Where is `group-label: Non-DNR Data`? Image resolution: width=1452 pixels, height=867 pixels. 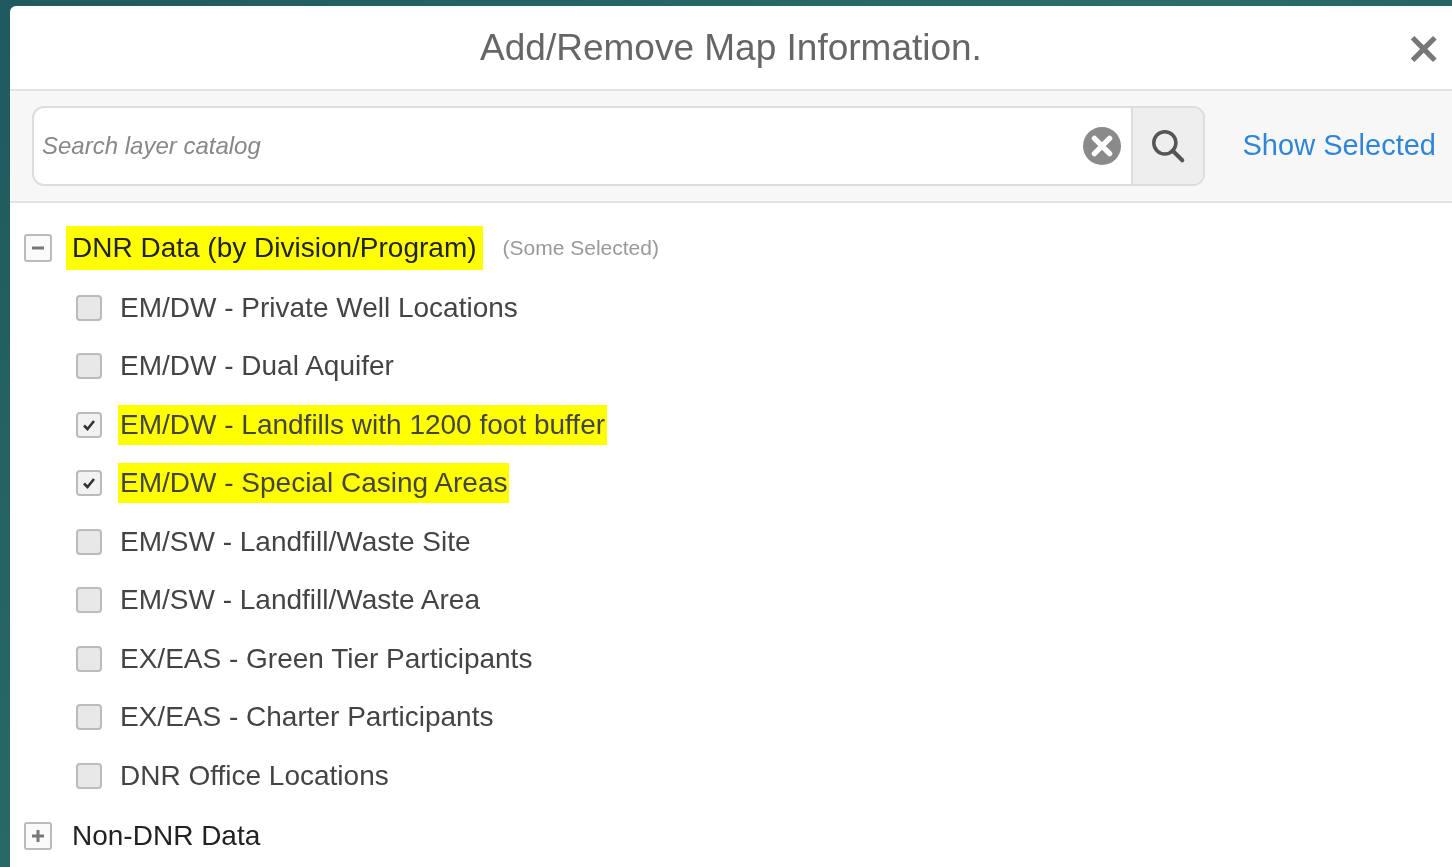 group-label: Non-DNR Data is located at coordinates (166, 836).